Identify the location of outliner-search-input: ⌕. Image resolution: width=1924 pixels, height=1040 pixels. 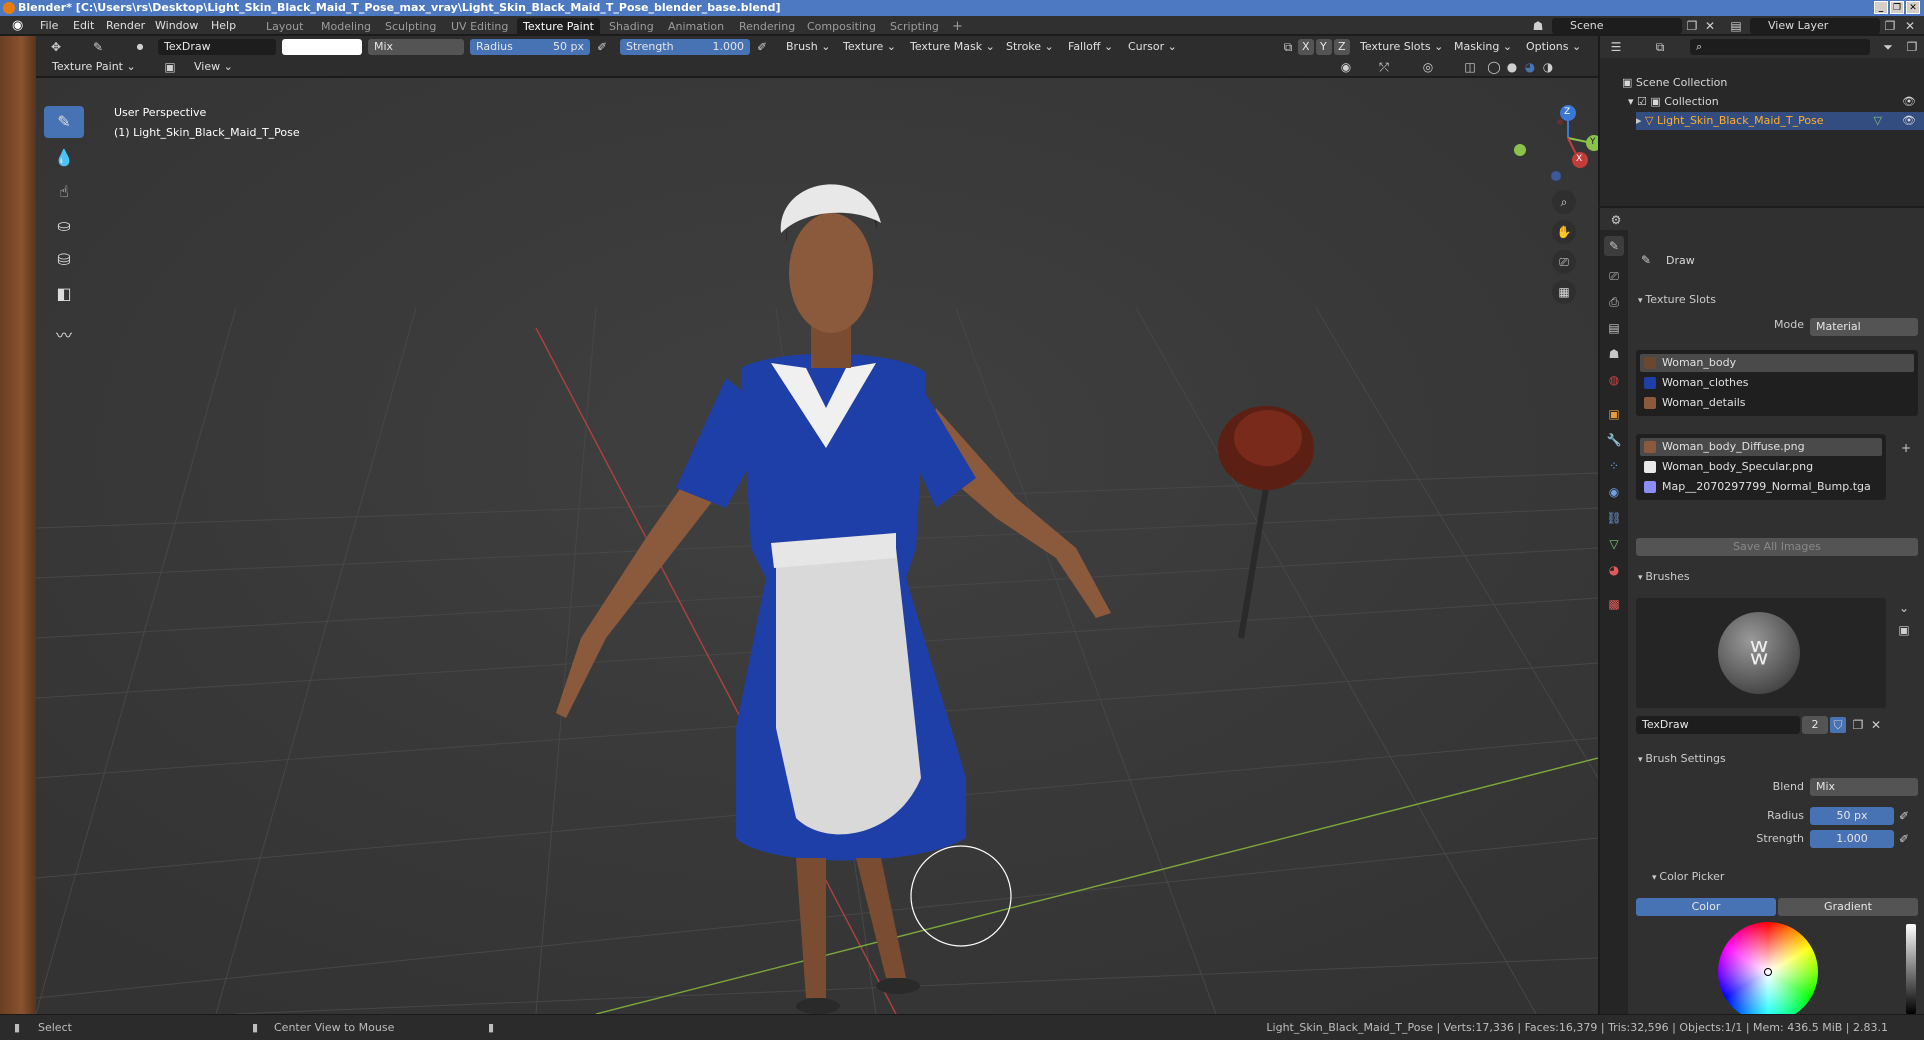
(1780, 47).